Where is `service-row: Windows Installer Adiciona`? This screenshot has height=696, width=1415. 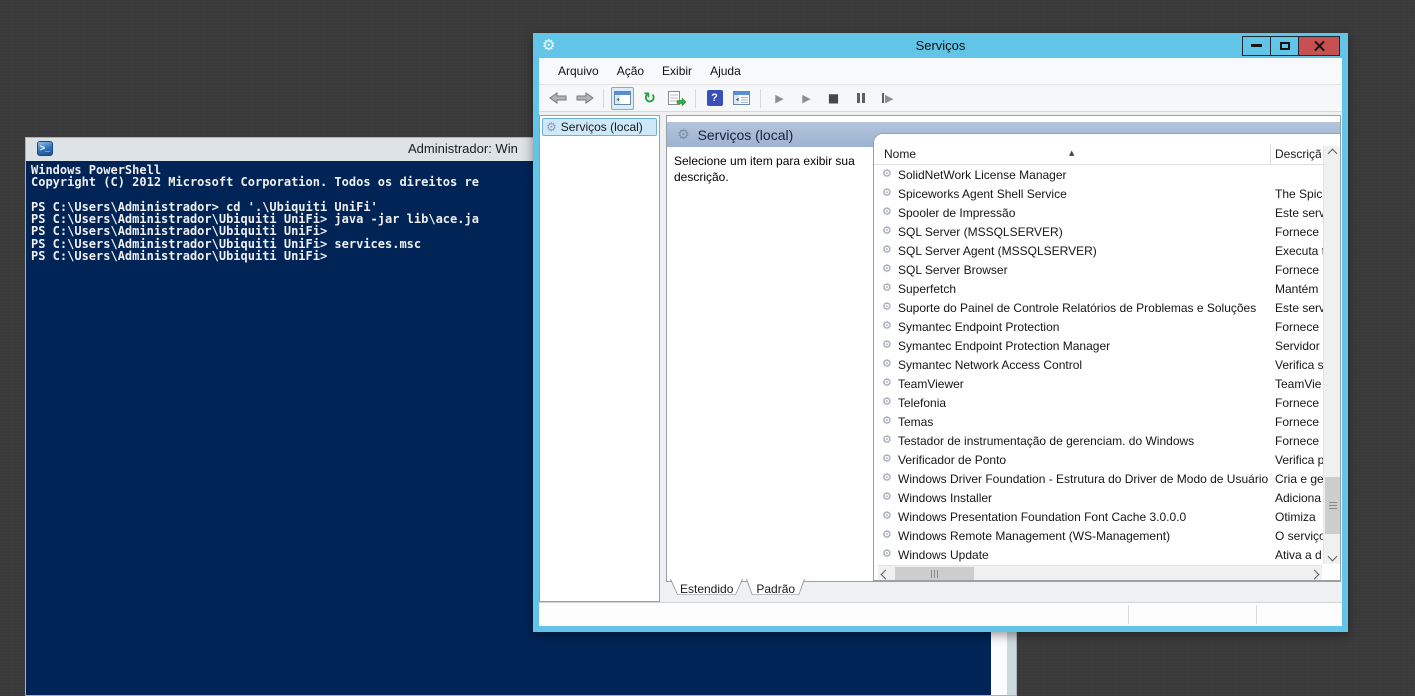 service-row: Windows Installer Adiciona is located at coordinates (1107, 497).